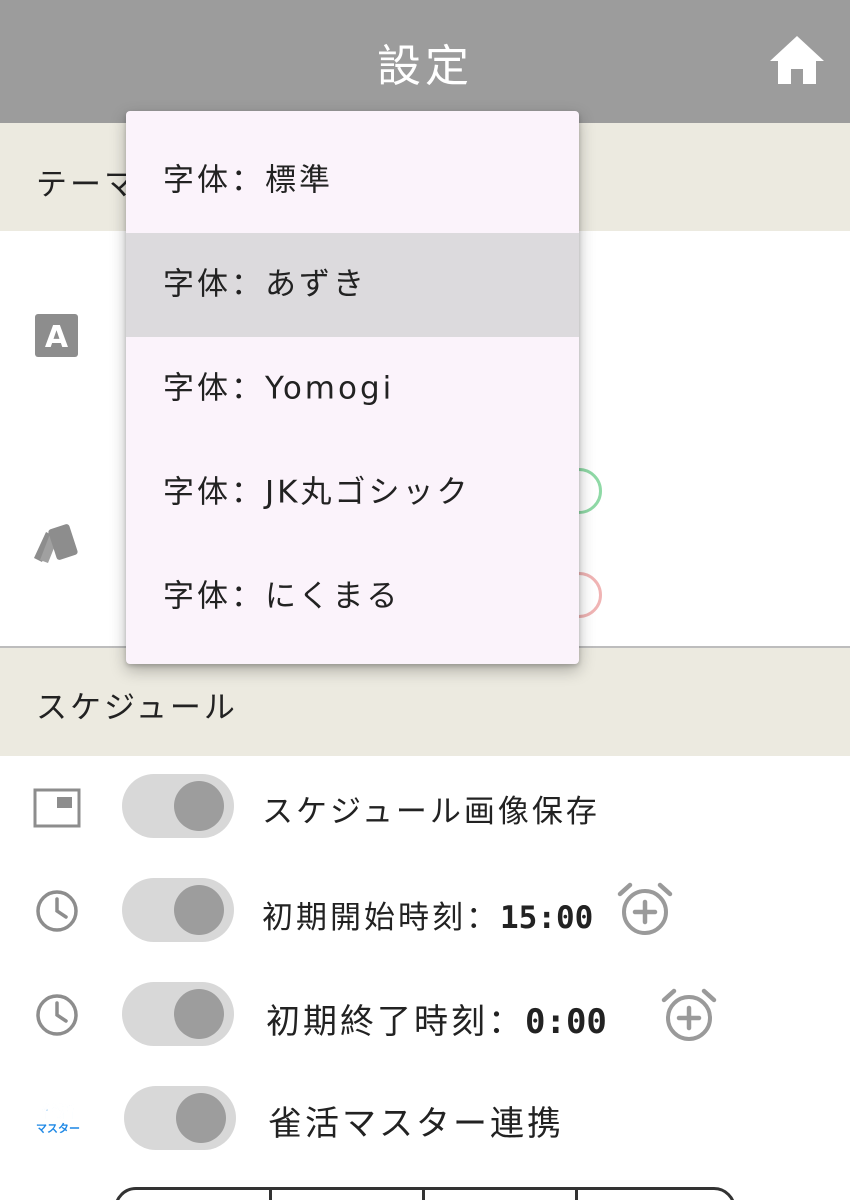 Image resolution: width=850 pixels, height=1200 pixels. I want to click on logo-text-line2: マスター, so click(58, 1128).